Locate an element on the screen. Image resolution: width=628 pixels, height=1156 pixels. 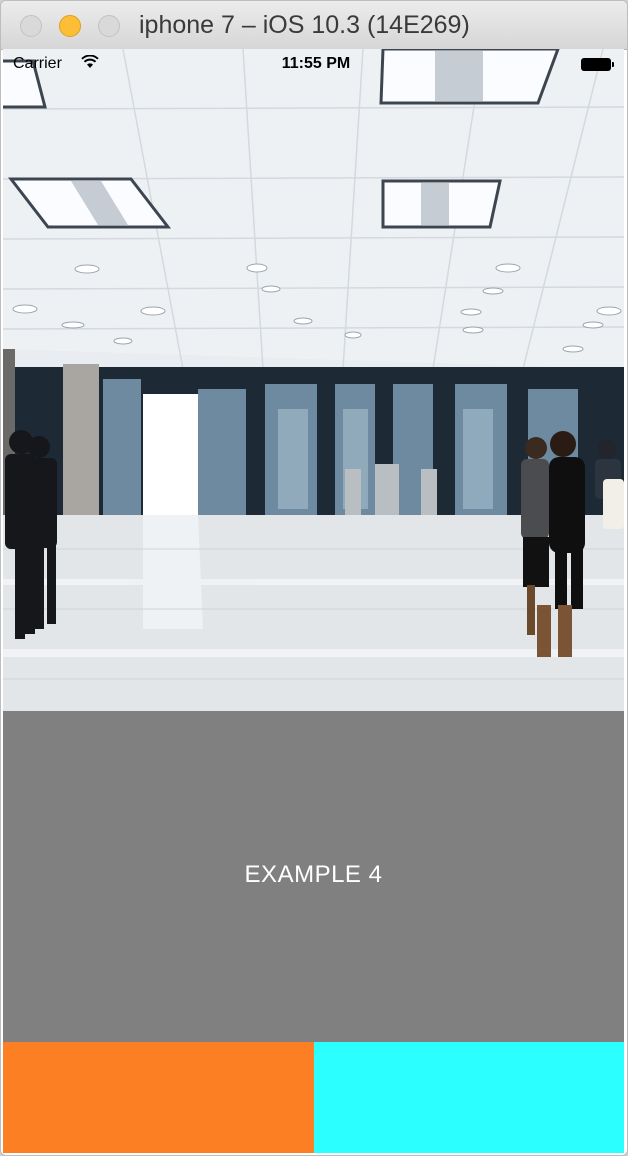
zoom-window-button is located at coordinates (109, 26).